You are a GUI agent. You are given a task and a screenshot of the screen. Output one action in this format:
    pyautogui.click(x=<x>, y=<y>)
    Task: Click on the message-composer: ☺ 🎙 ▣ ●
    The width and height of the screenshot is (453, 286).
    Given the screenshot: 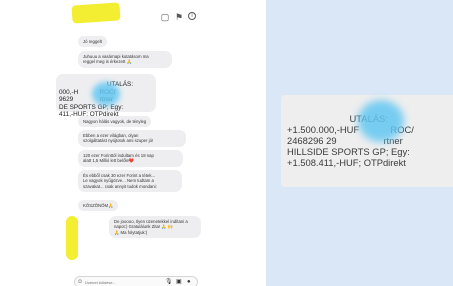 What is the action you would take?
    pyautogui.click(x=136, y=281)
    